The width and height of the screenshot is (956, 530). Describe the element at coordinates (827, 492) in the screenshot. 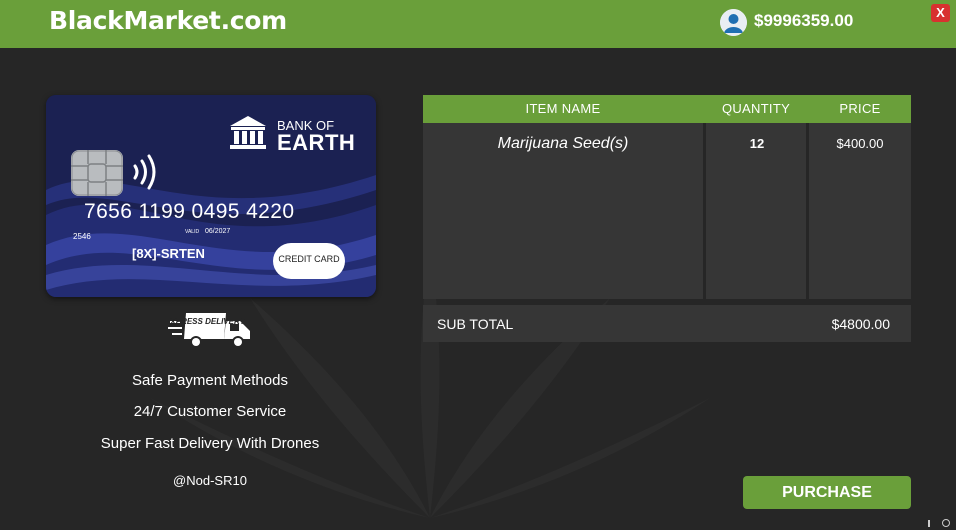

I see `purchase-button: PURCHASE` at that location.